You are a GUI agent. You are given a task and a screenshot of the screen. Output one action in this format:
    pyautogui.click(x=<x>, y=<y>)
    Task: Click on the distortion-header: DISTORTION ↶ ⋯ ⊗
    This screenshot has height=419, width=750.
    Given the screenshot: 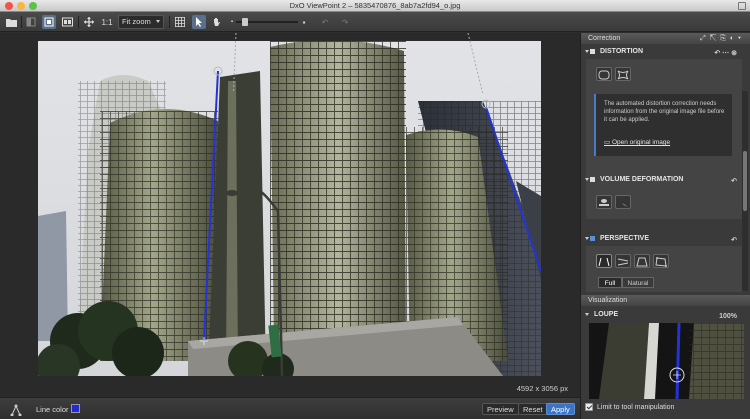 What is the action you would take?
    pyautogui.click(x=663, y=52)
    